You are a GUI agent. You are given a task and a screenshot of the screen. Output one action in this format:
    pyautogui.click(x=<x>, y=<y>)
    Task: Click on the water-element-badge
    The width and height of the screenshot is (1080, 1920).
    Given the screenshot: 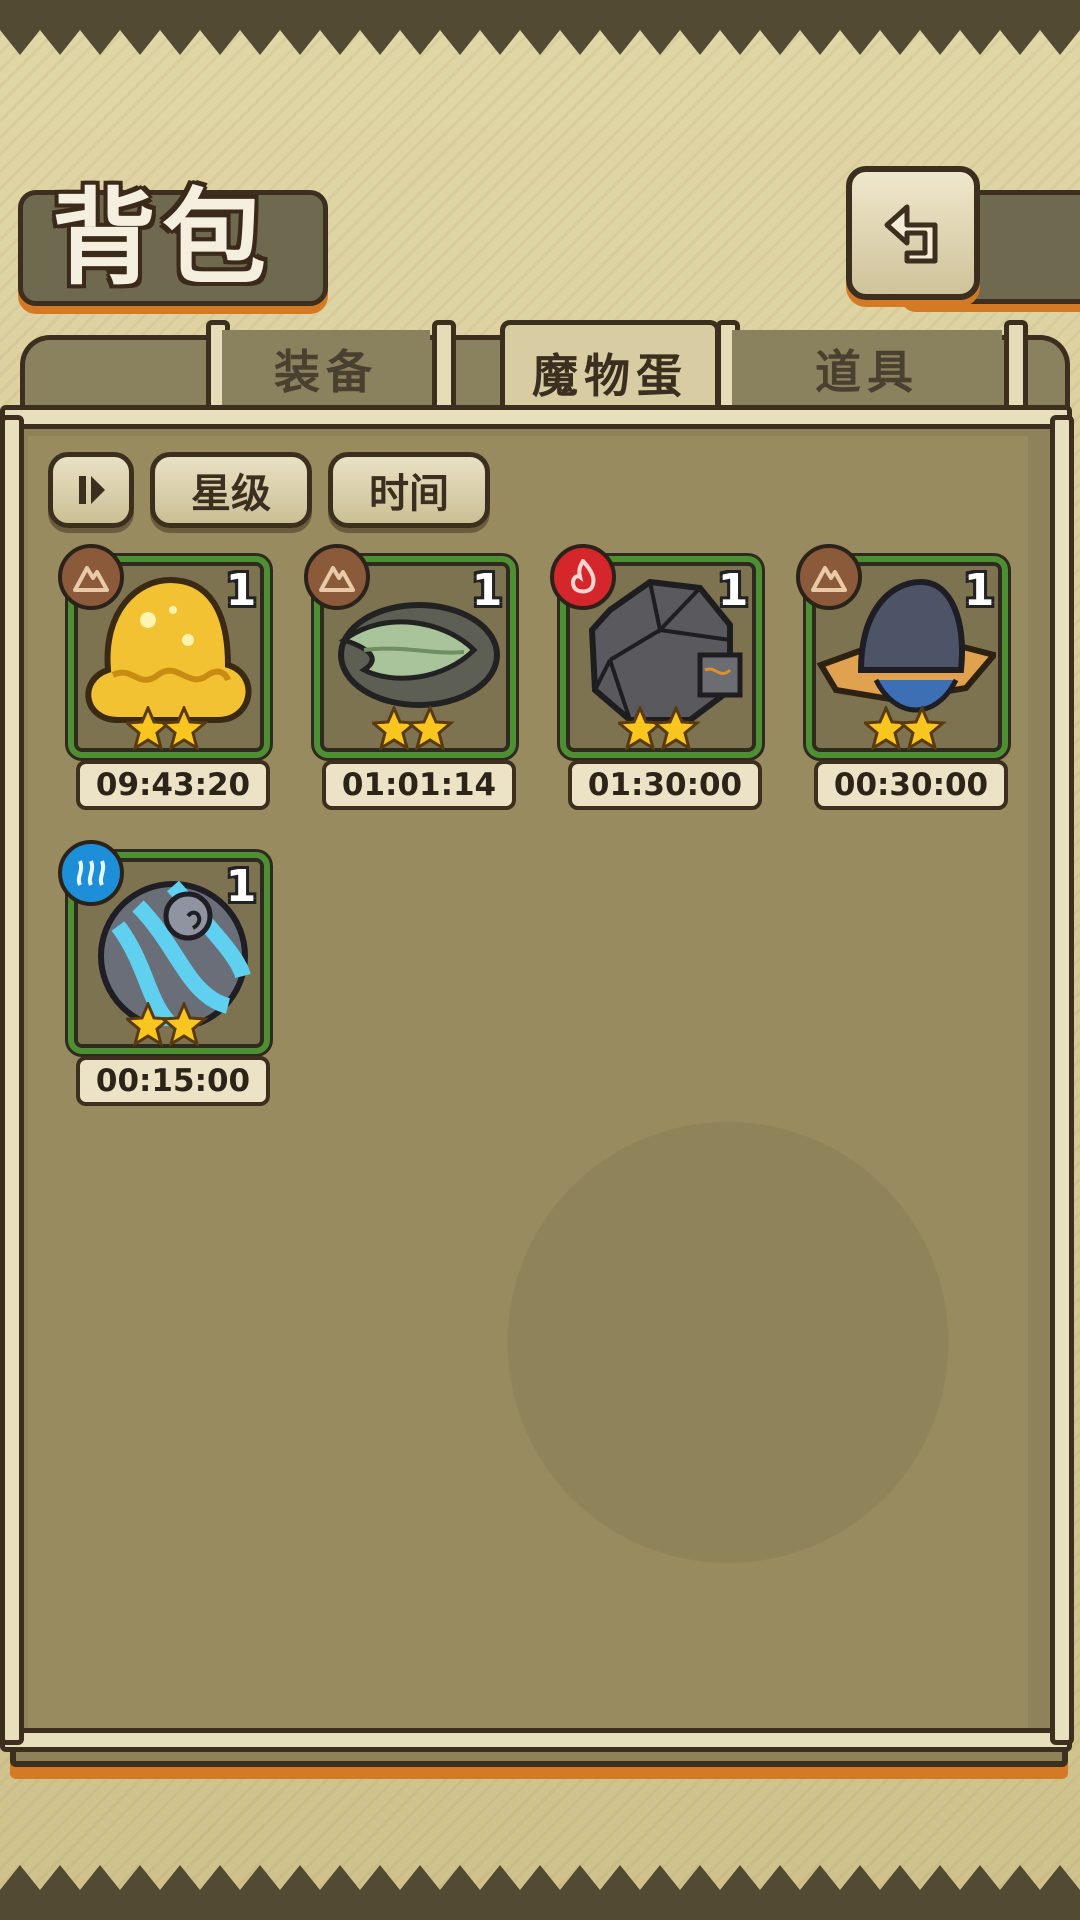 What is the action you would take?
    pyautogui.click(x=91, y=873)
    